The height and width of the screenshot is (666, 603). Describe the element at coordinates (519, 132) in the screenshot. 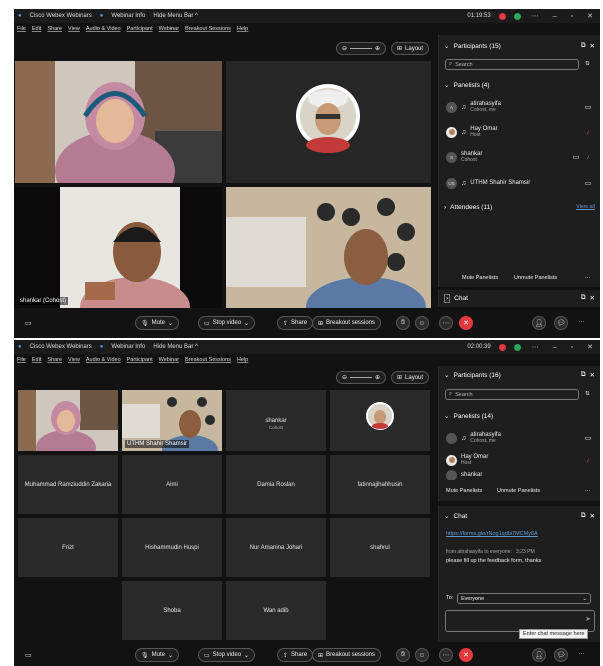

I see `panelist-row: ♫ Hay Omar Host ♪` at that location.